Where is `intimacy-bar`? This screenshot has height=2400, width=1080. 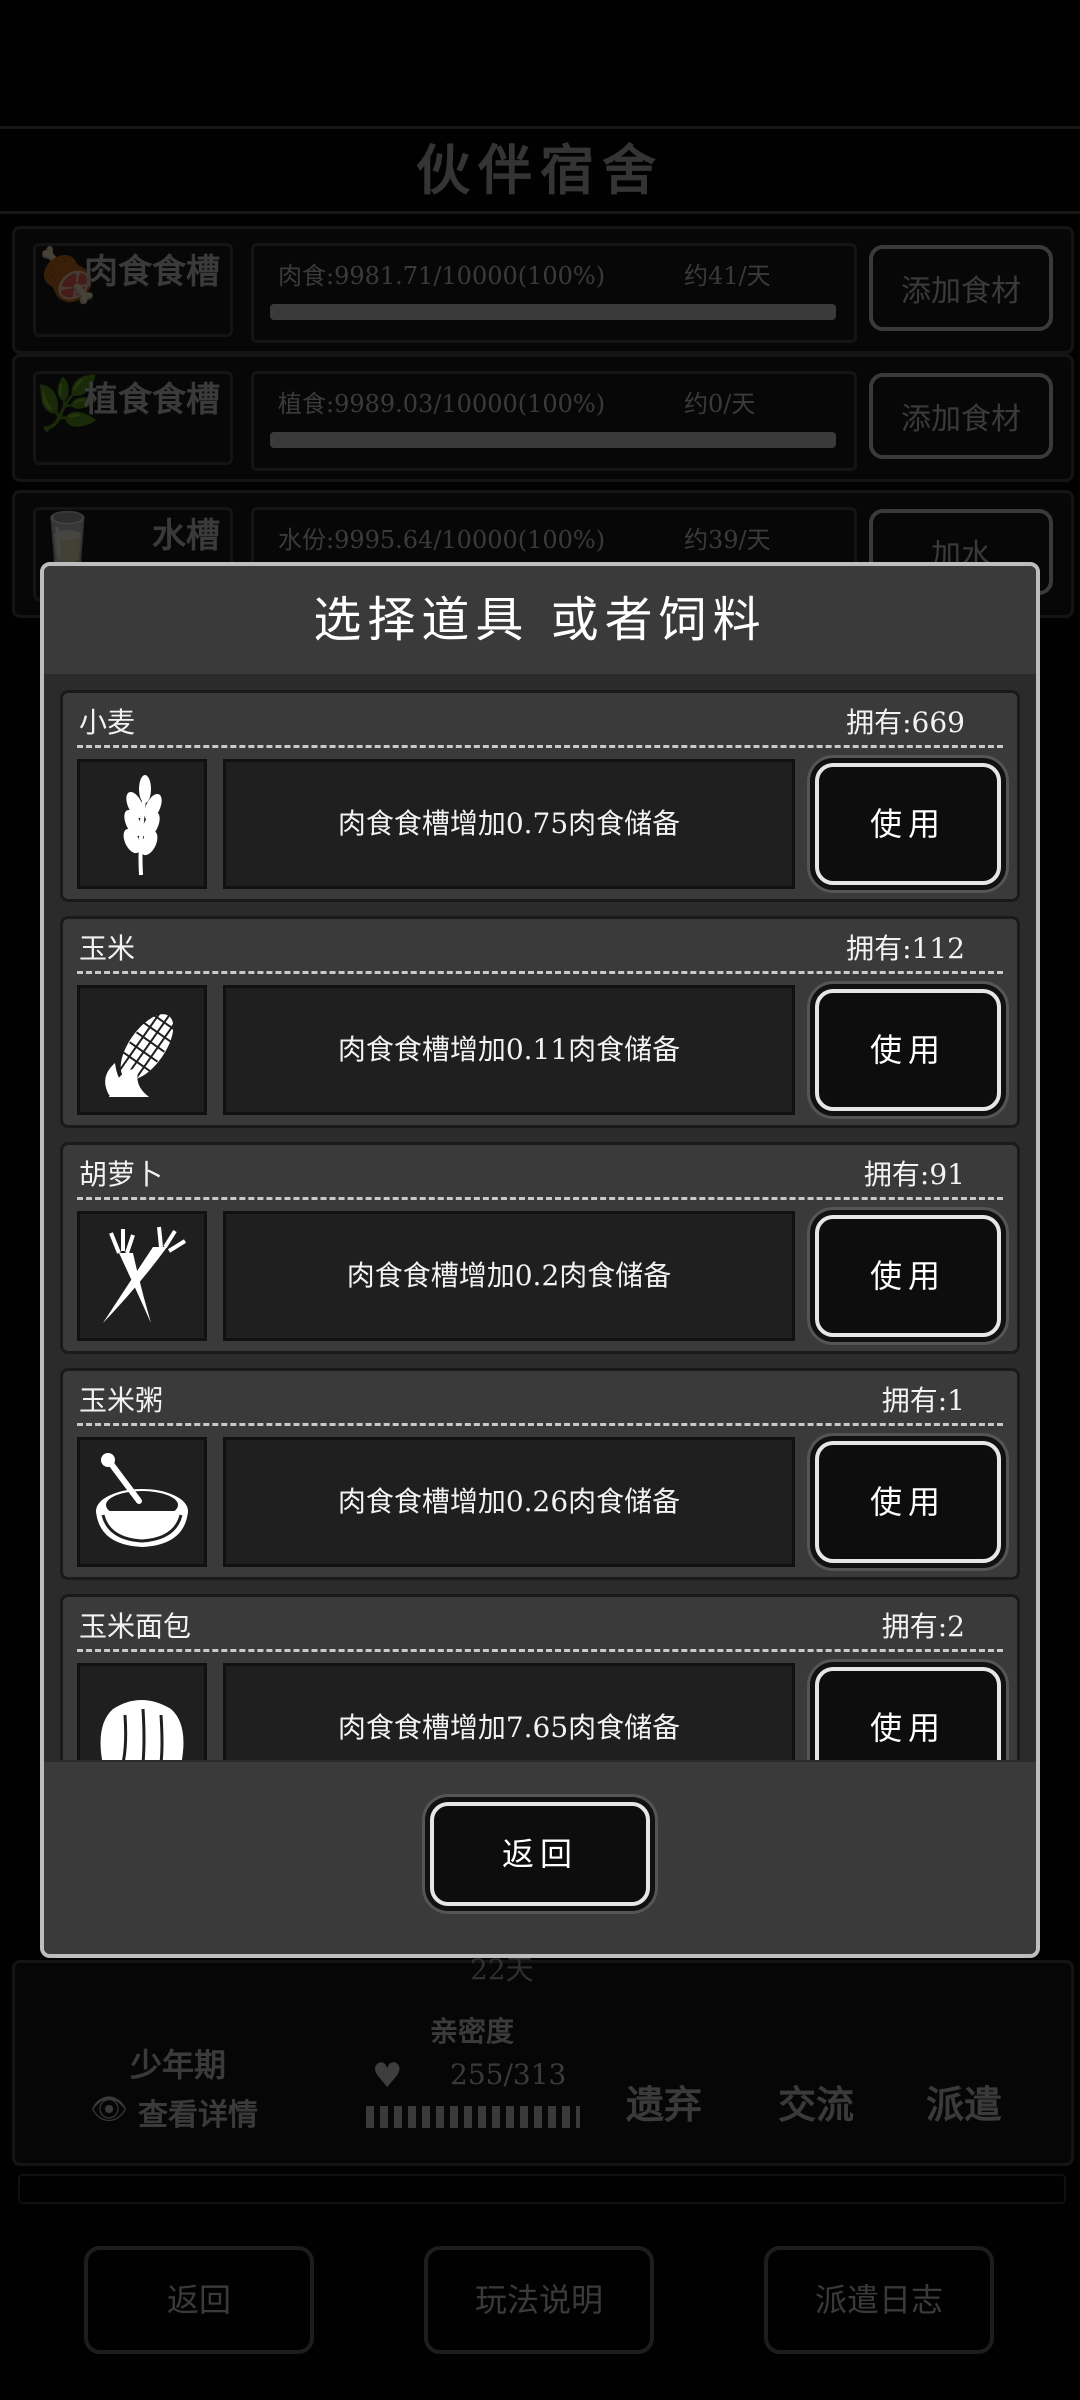 intimacy-bar is located at coordinates (473, 2117).